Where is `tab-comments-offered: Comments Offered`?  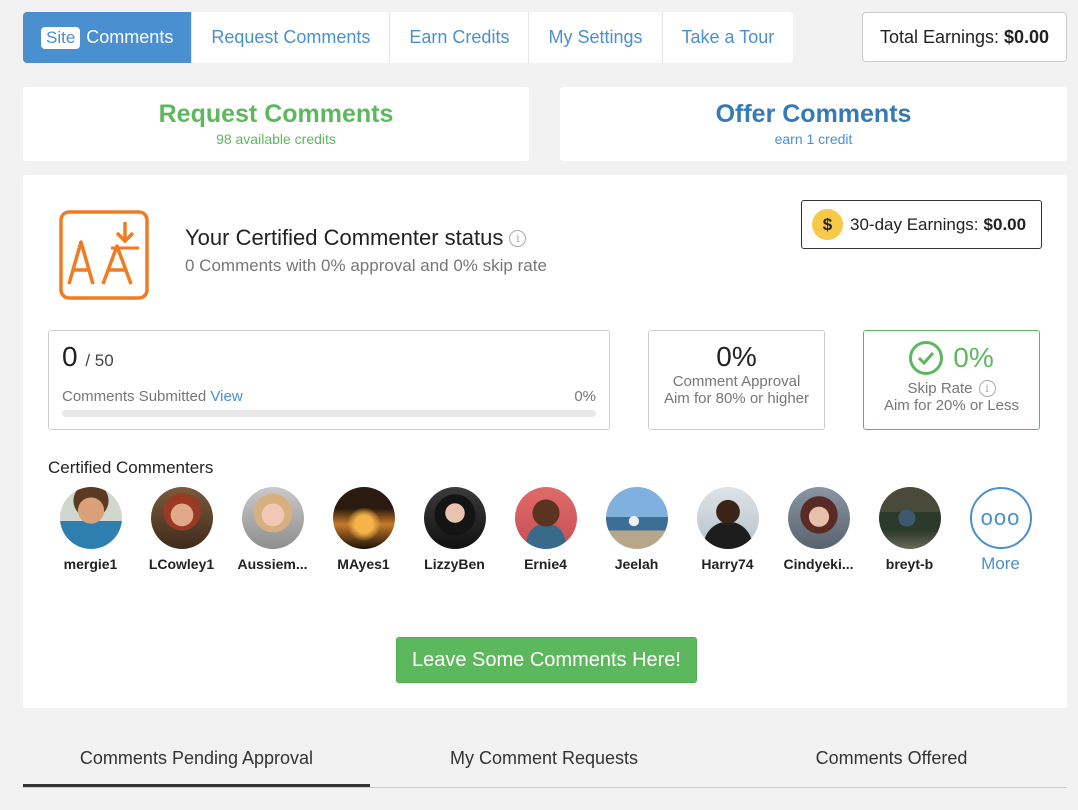
tab-comments-offered: Comments Offered is located at coordinates (891, 760).